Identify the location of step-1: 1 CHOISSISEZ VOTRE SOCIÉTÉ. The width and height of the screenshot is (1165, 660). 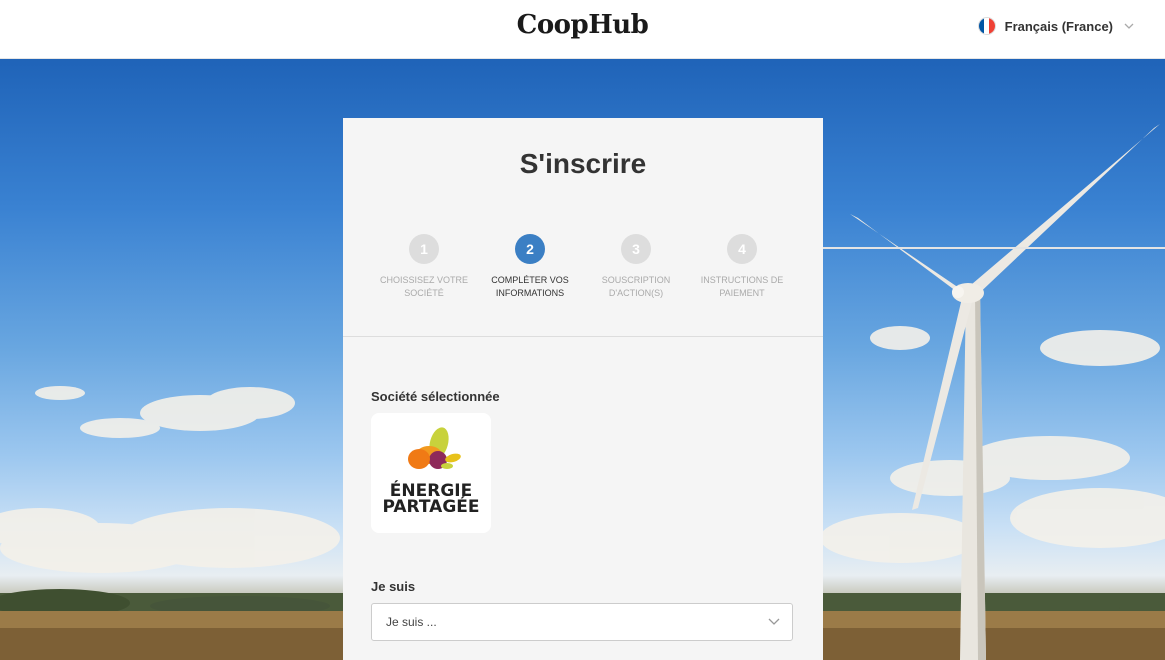
(424, 267).